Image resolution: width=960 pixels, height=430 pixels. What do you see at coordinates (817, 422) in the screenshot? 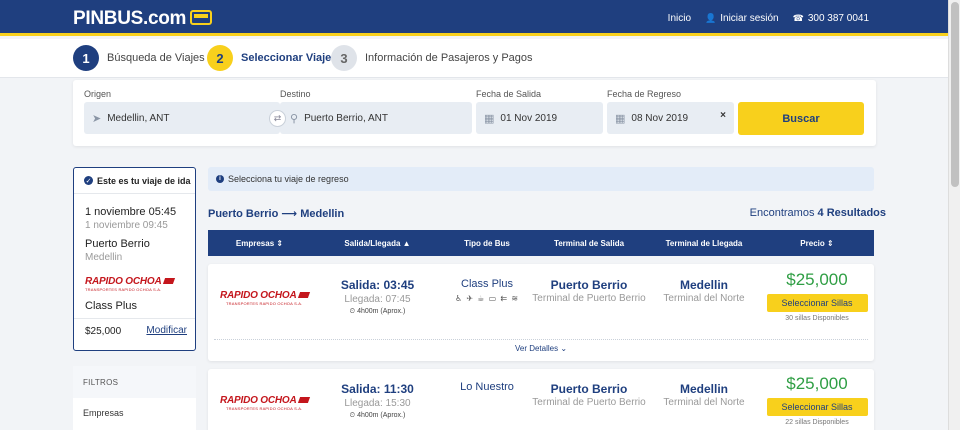
I see `seats-available: 22 sillas Disponibles` at bounding box center [817, 422].